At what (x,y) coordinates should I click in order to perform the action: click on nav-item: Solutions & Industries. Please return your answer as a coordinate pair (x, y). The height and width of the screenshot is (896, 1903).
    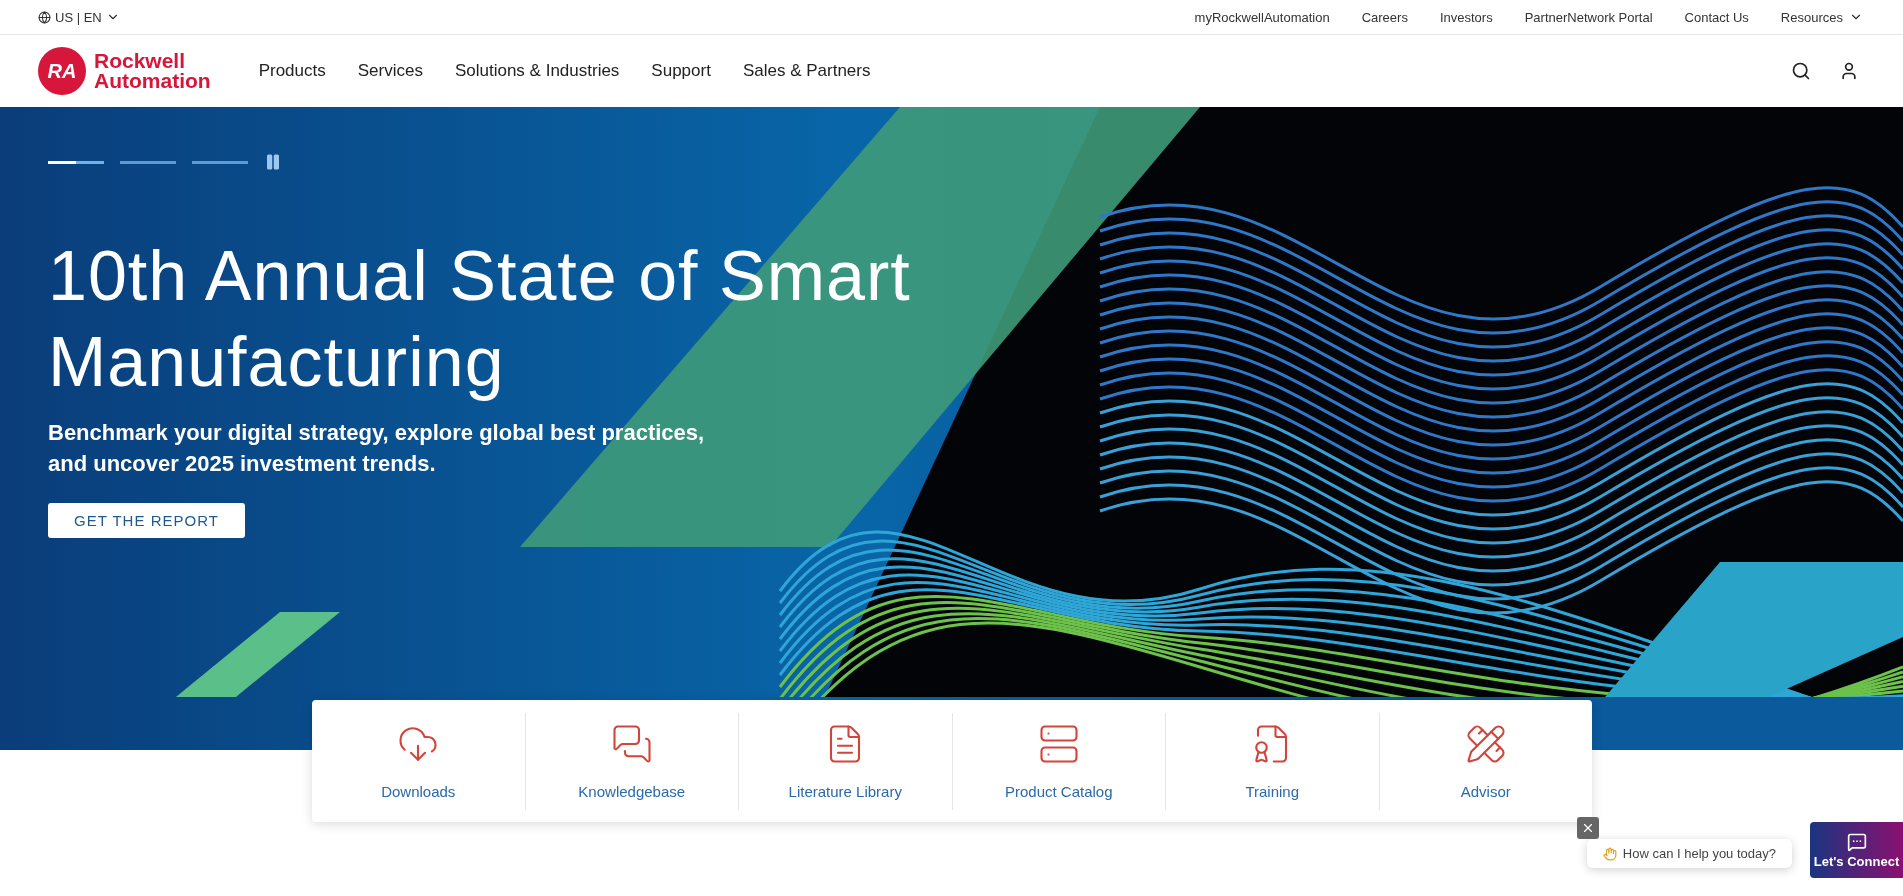
    Looking at the image, I should click on (537, 71).